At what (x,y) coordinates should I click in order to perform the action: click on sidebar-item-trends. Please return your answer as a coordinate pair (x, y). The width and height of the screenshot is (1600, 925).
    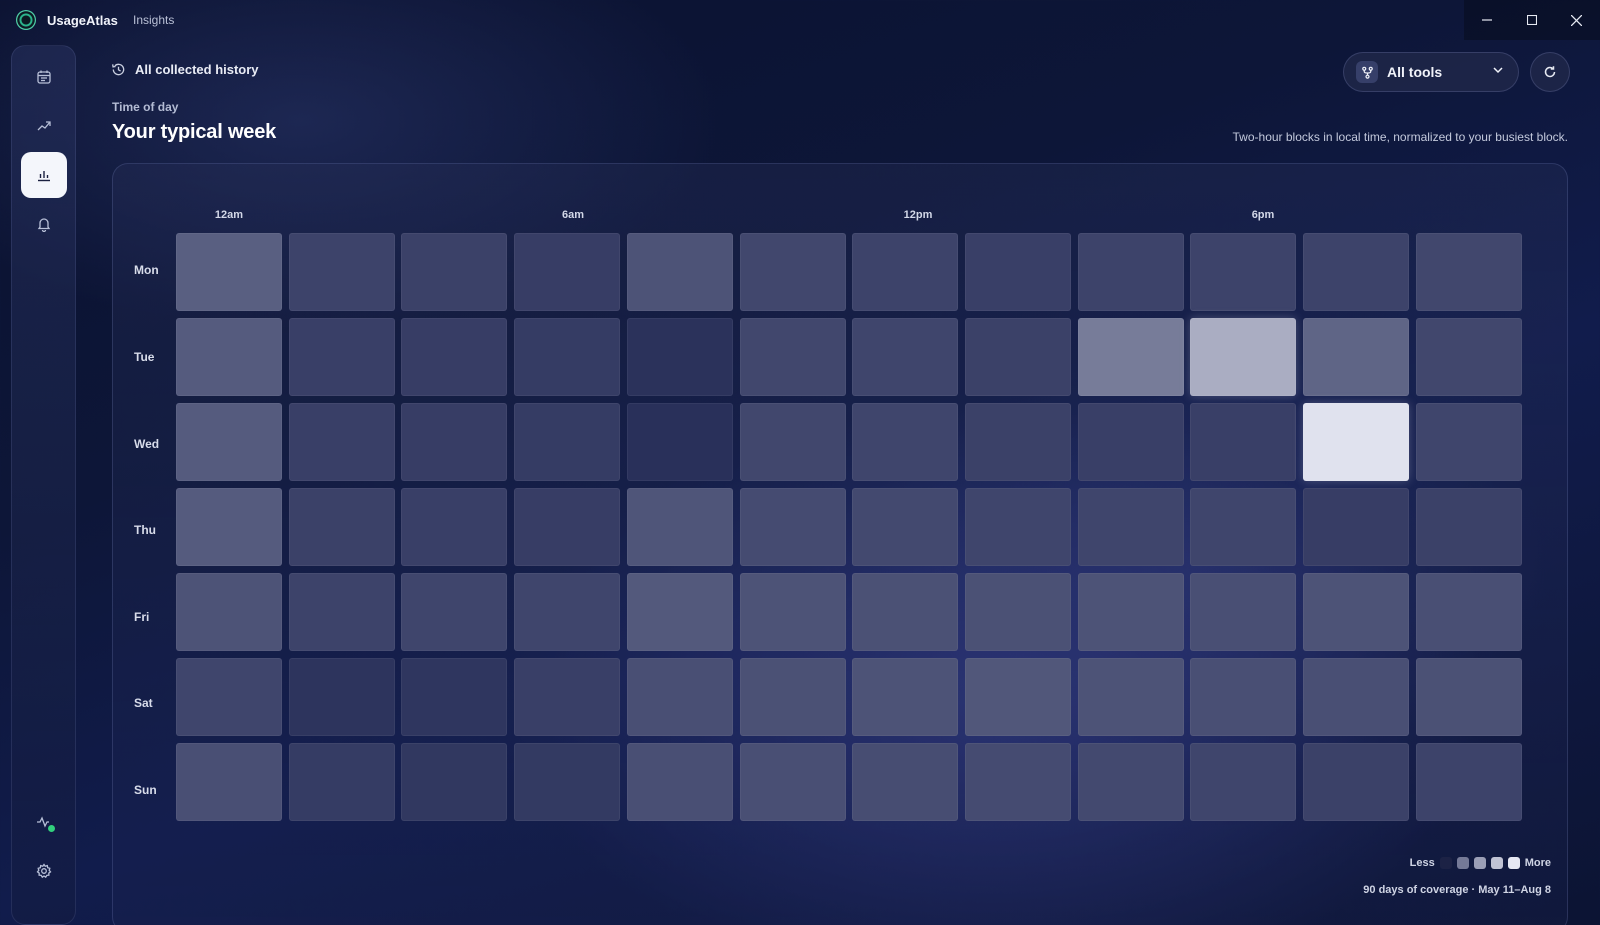
    Looking at the image, I should click on (44, 126).